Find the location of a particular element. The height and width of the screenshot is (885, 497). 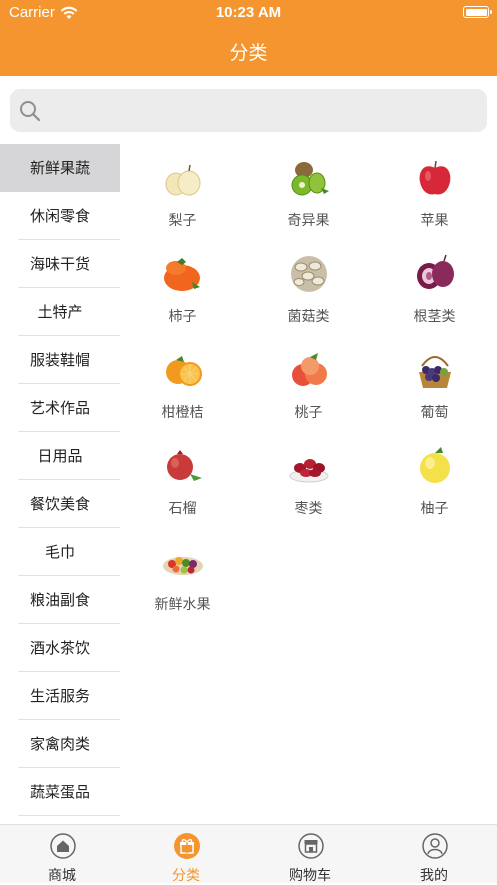

category-jujube: 枣类 is located at coordinates (308, 480).